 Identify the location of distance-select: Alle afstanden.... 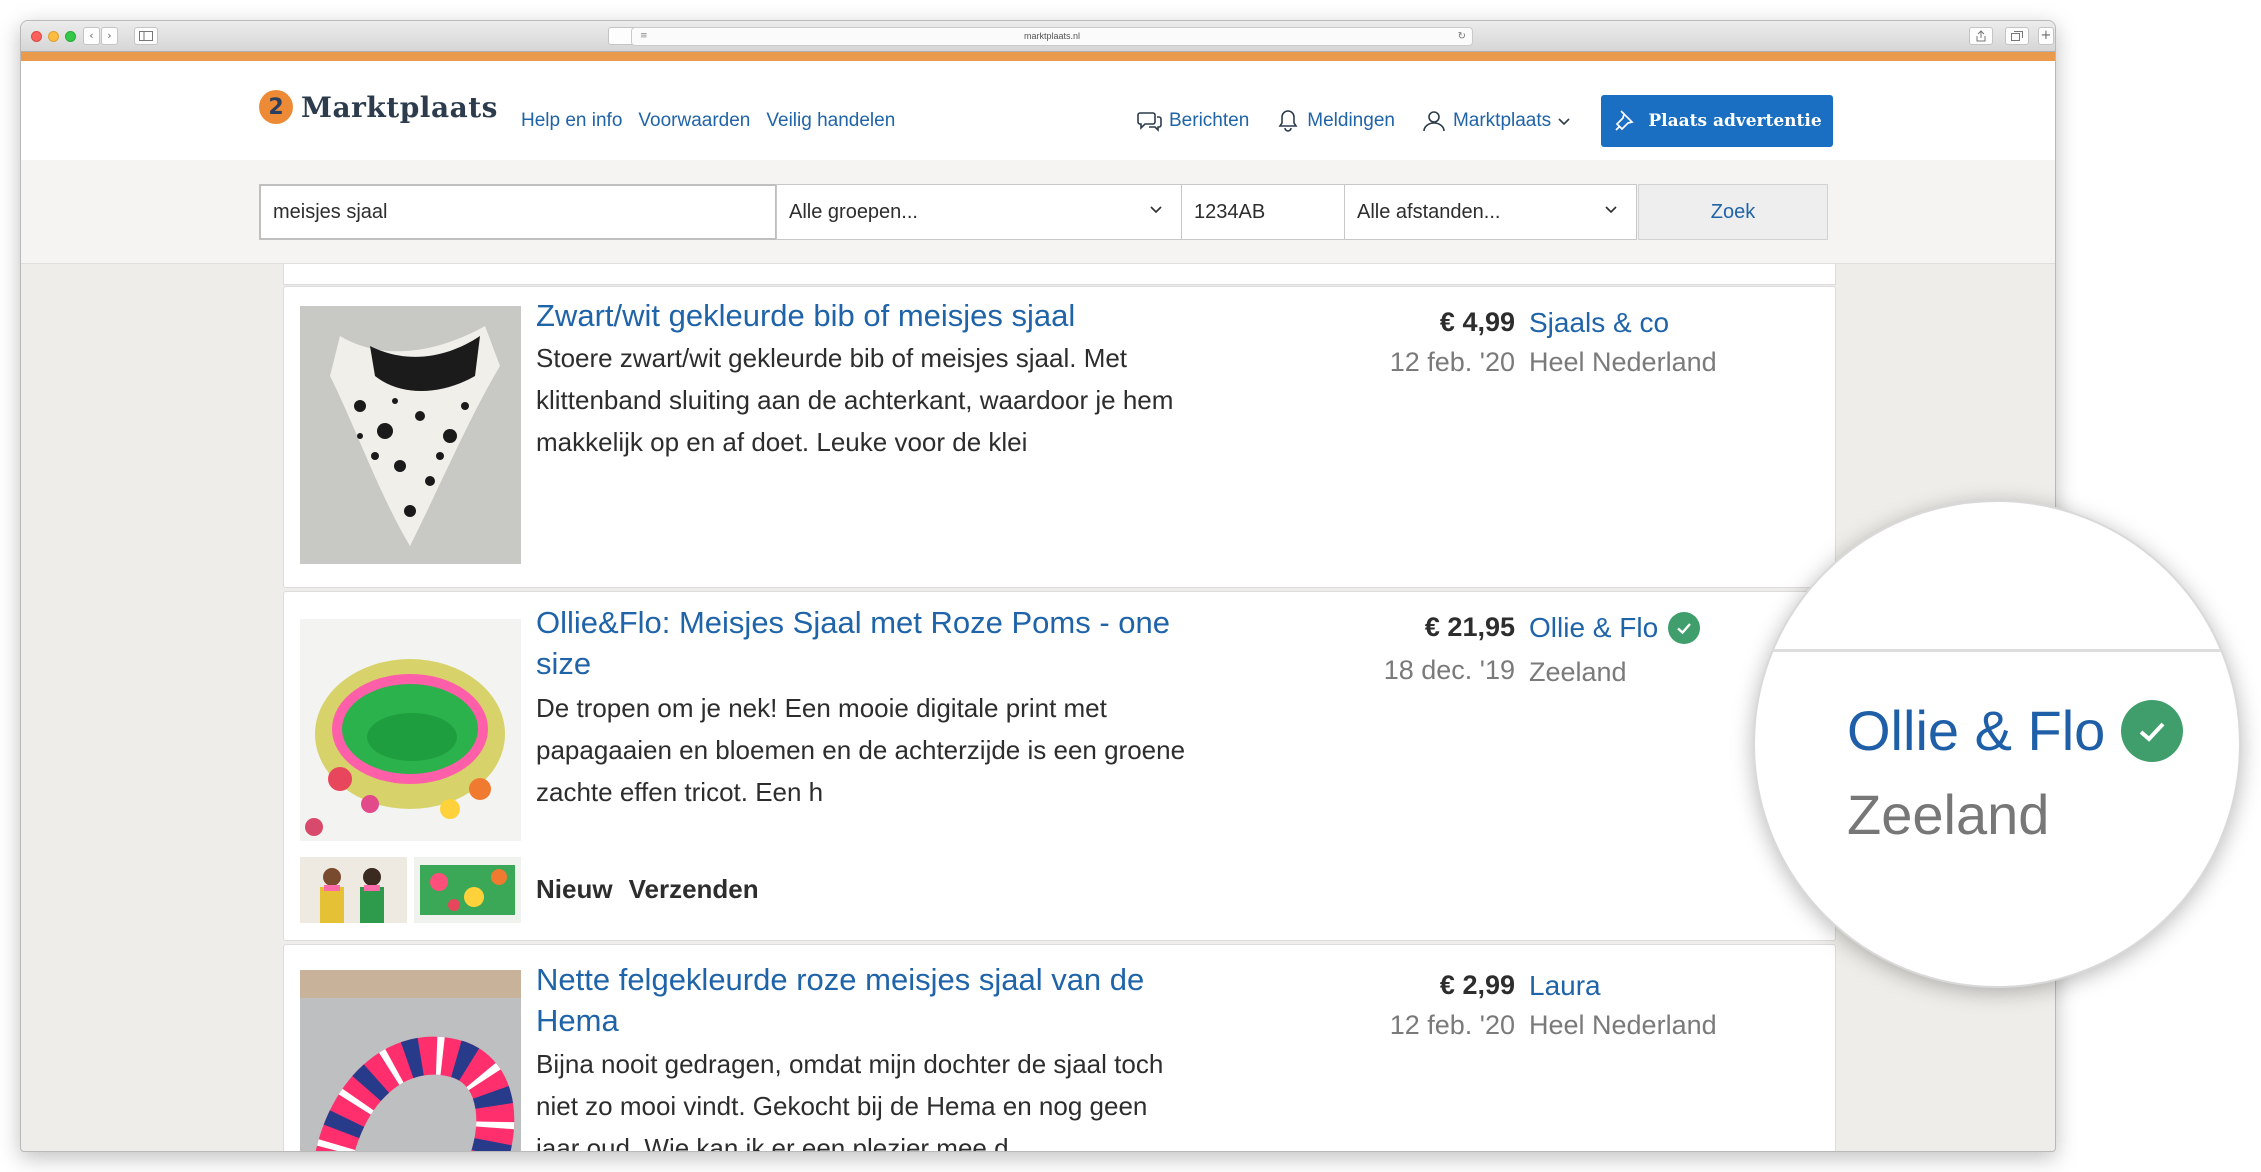
(1490, 212).